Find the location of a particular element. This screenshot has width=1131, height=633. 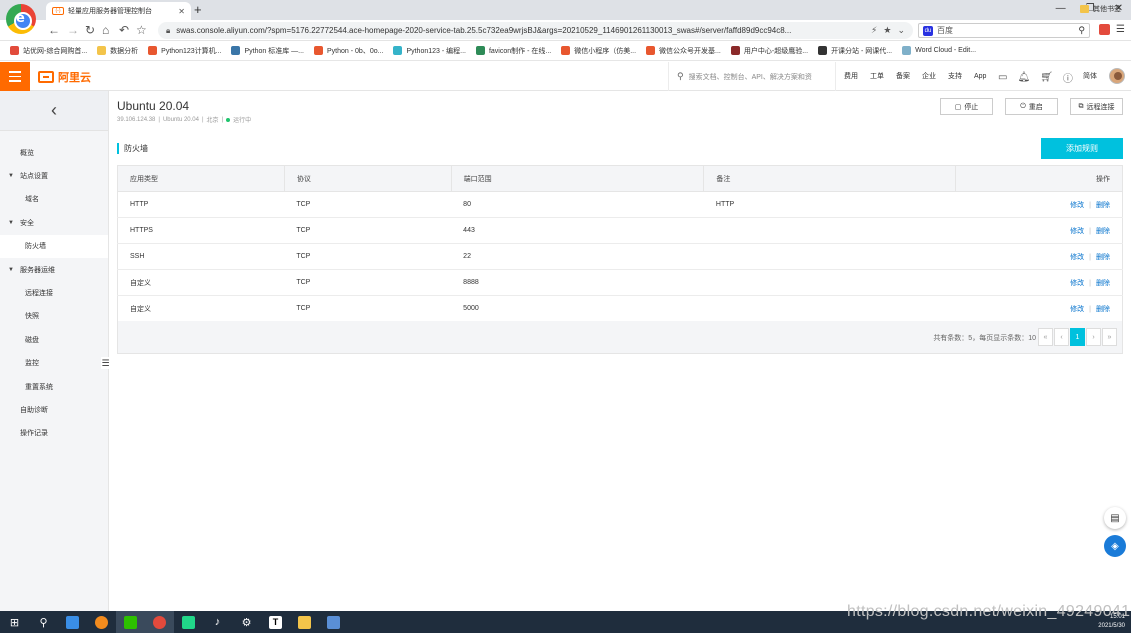

clock-date: 2021/5/30 is located at coordinates (1111, 626).